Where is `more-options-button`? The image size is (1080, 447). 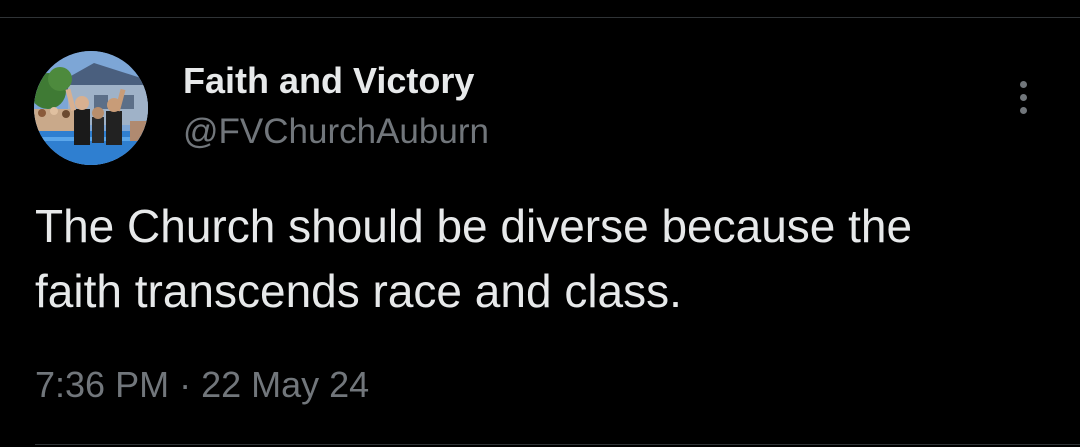 more-options-button is located at coordinates (1023, 97).